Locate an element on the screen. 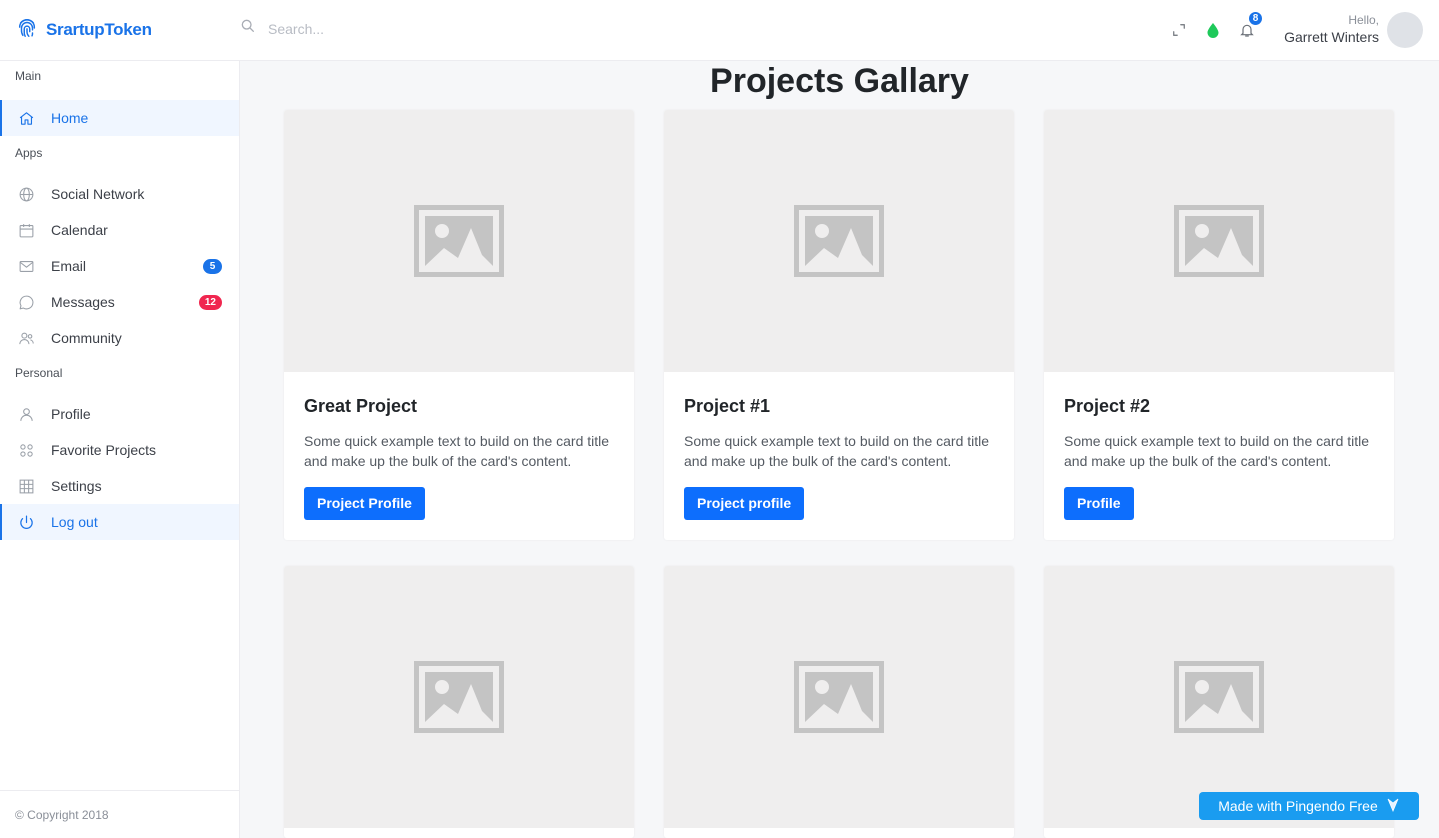  profile-button: Profile is located at coordinates (1099, 503).